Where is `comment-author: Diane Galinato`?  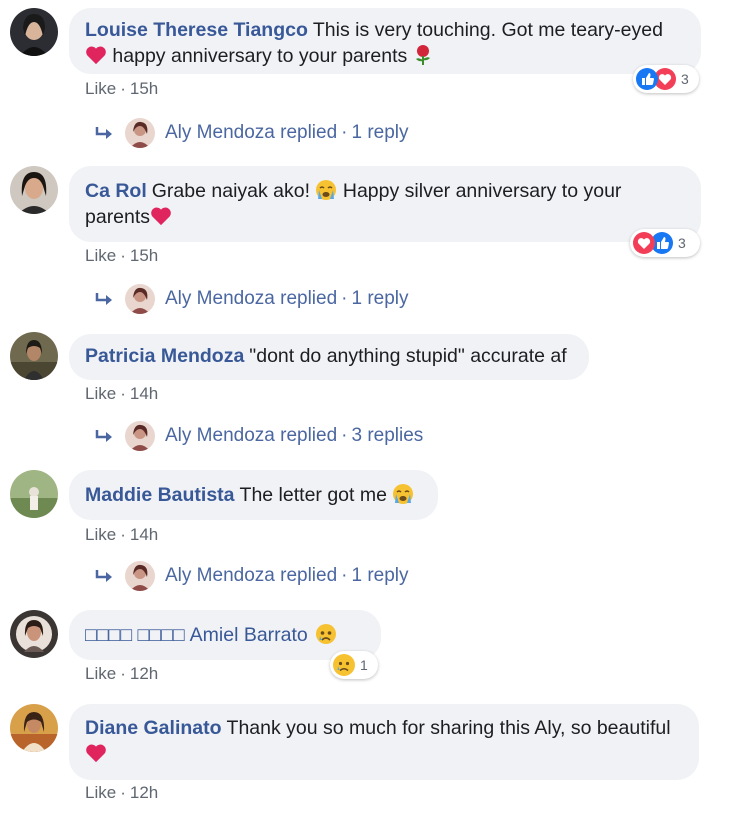
comment-author: Diane Galinato is located at coordinates (153, 728).